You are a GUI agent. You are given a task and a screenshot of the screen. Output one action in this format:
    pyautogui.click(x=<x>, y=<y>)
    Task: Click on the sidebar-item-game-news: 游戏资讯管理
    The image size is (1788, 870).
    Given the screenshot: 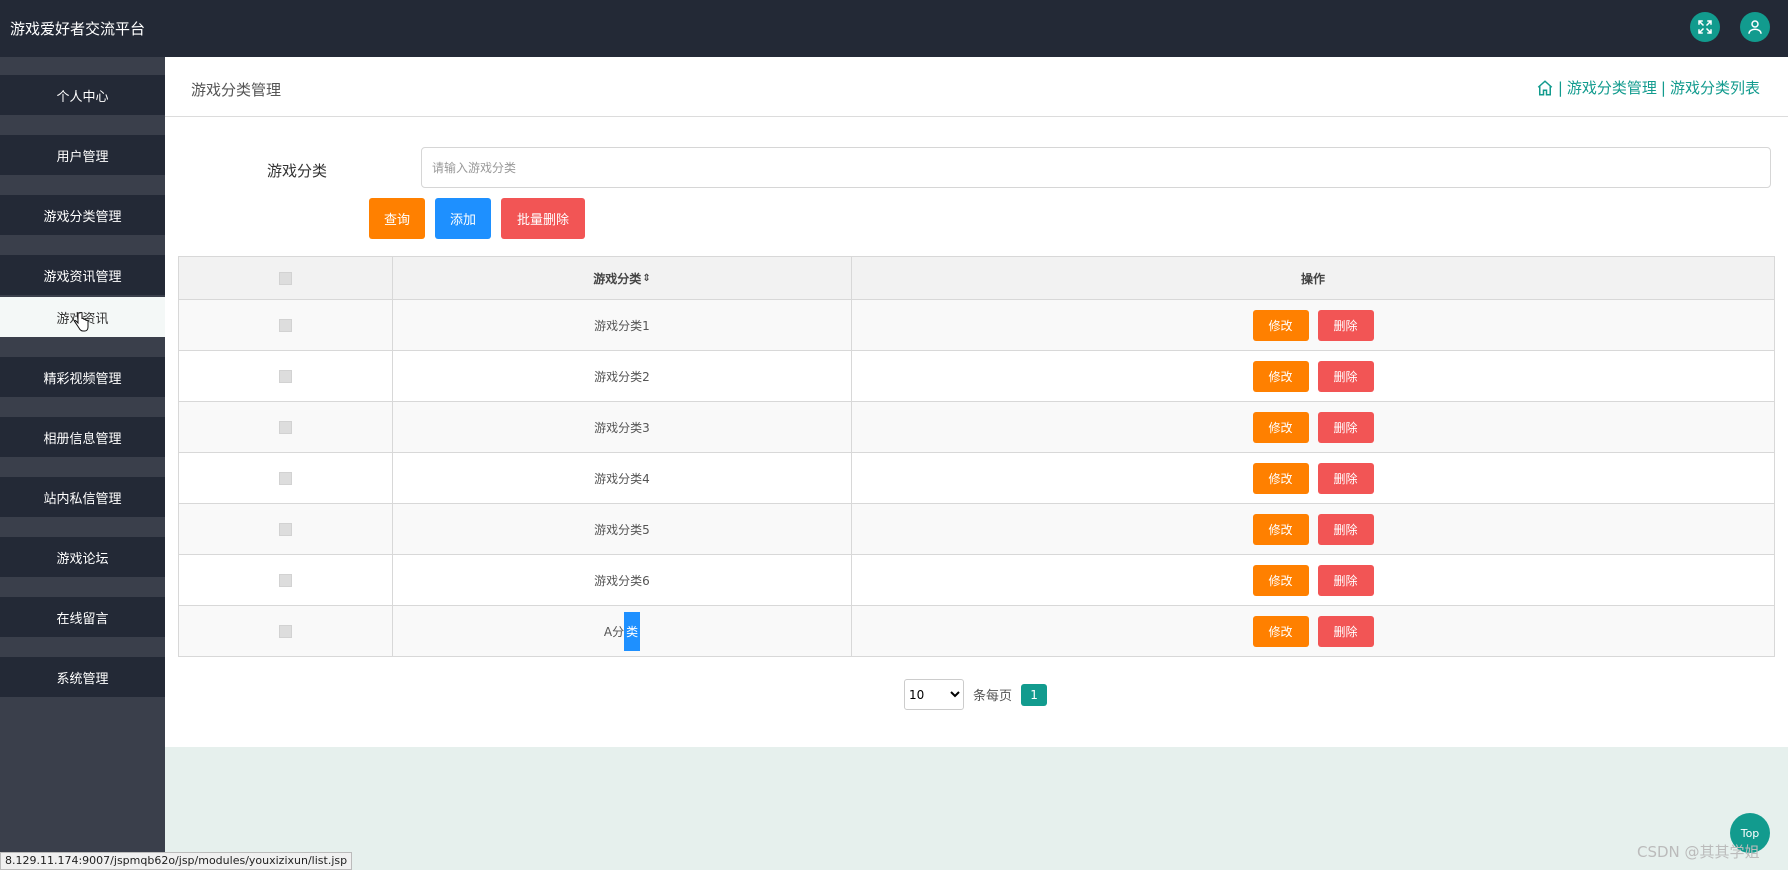 What is the action you would take?
    pyautogui.click(x=82, y=275)
    